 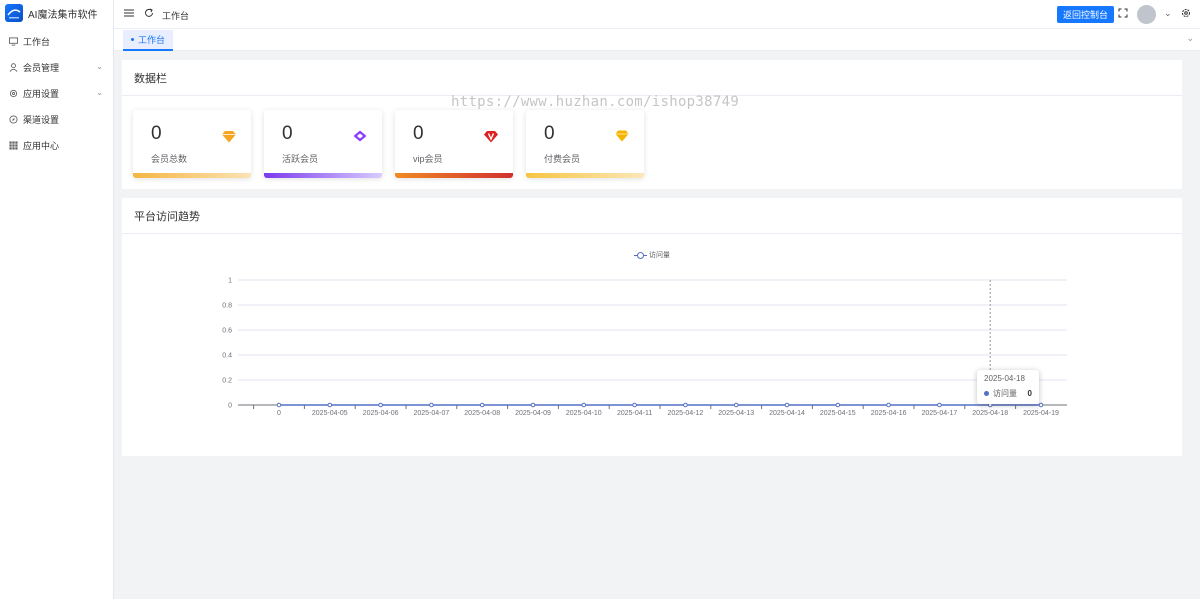 I want to click on chart-tooltip: 2025-04-18 访问量 0, so click(x=1008, y=387).